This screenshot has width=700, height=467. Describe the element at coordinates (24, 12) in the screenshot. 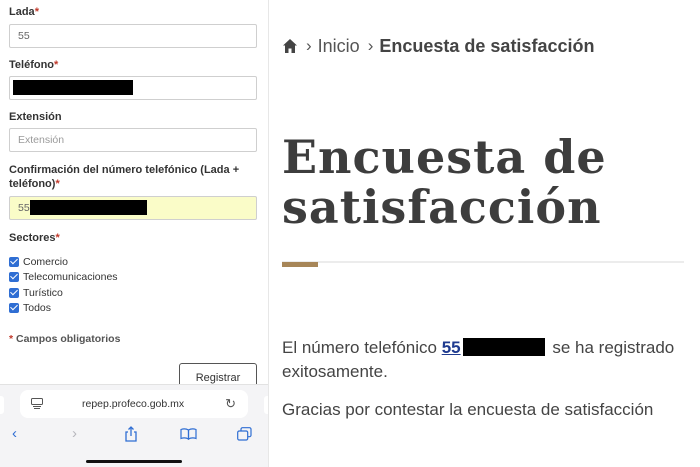

I see `lada-label: Lada*` at that location.